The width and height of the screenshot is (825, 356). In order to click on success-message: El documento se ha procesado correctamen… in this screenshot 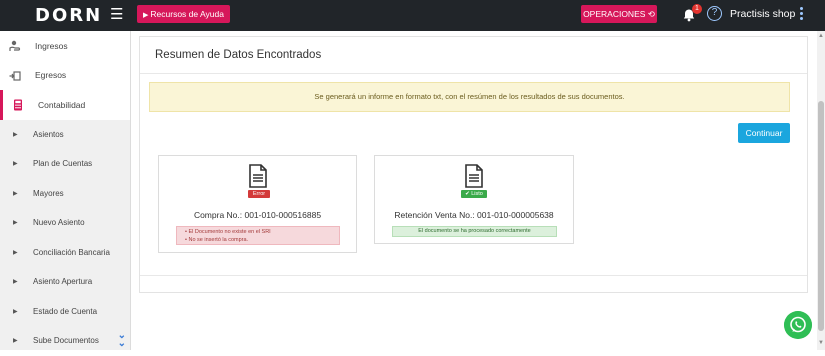, I will do `click(474, 231)`.